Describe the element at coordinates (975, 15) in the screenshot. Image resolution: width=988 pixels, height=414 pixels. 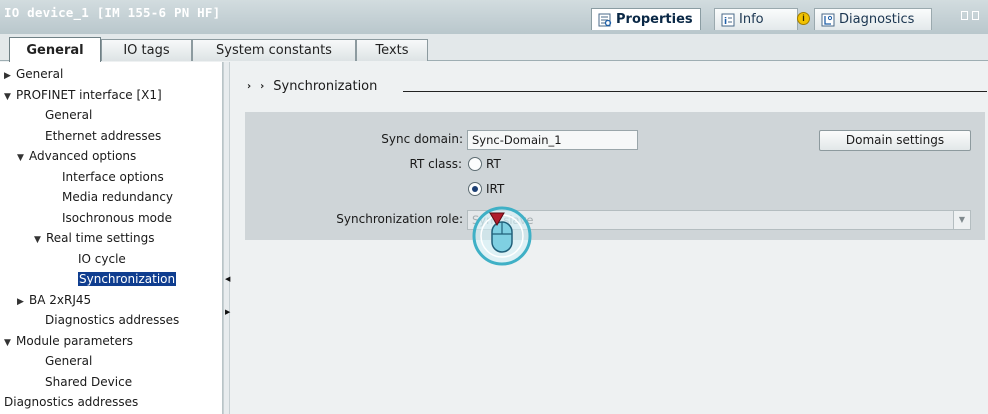
I see `dock-window-icon` at that location.